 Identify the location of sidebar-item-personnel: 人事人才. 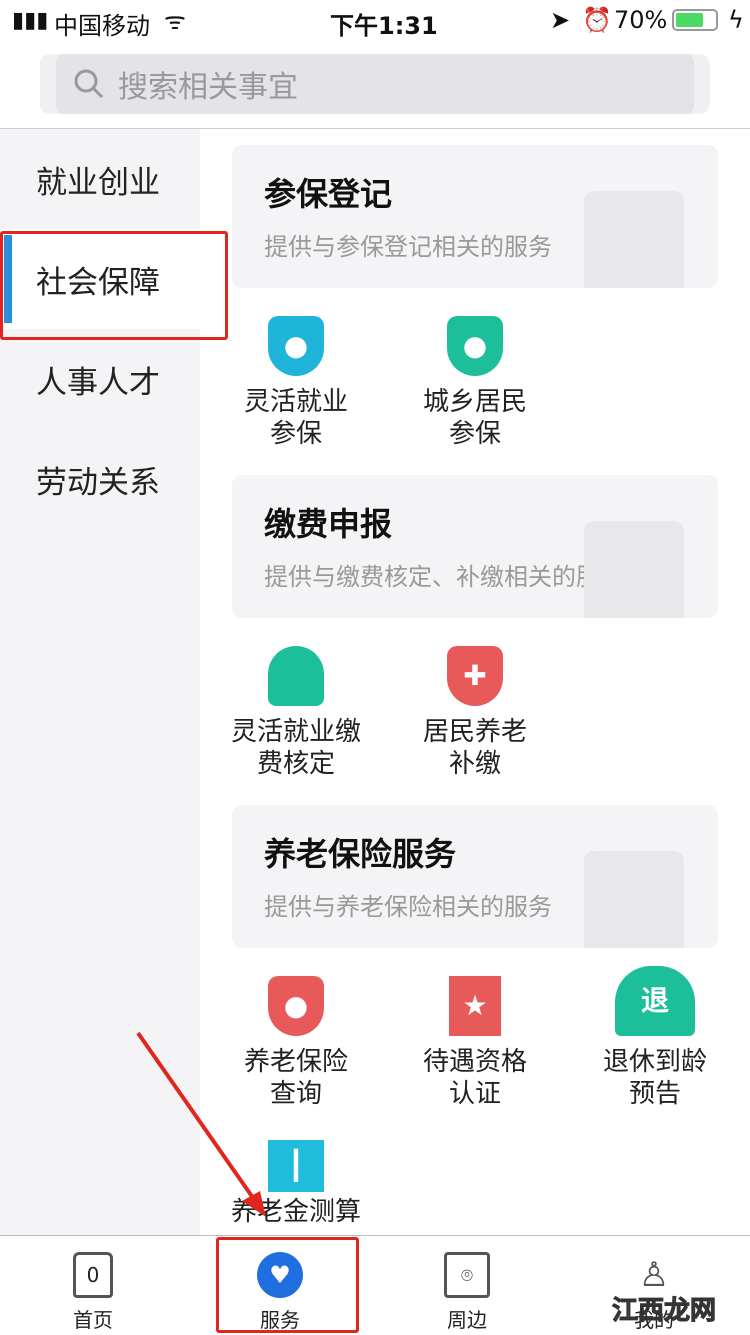
(100, 379).